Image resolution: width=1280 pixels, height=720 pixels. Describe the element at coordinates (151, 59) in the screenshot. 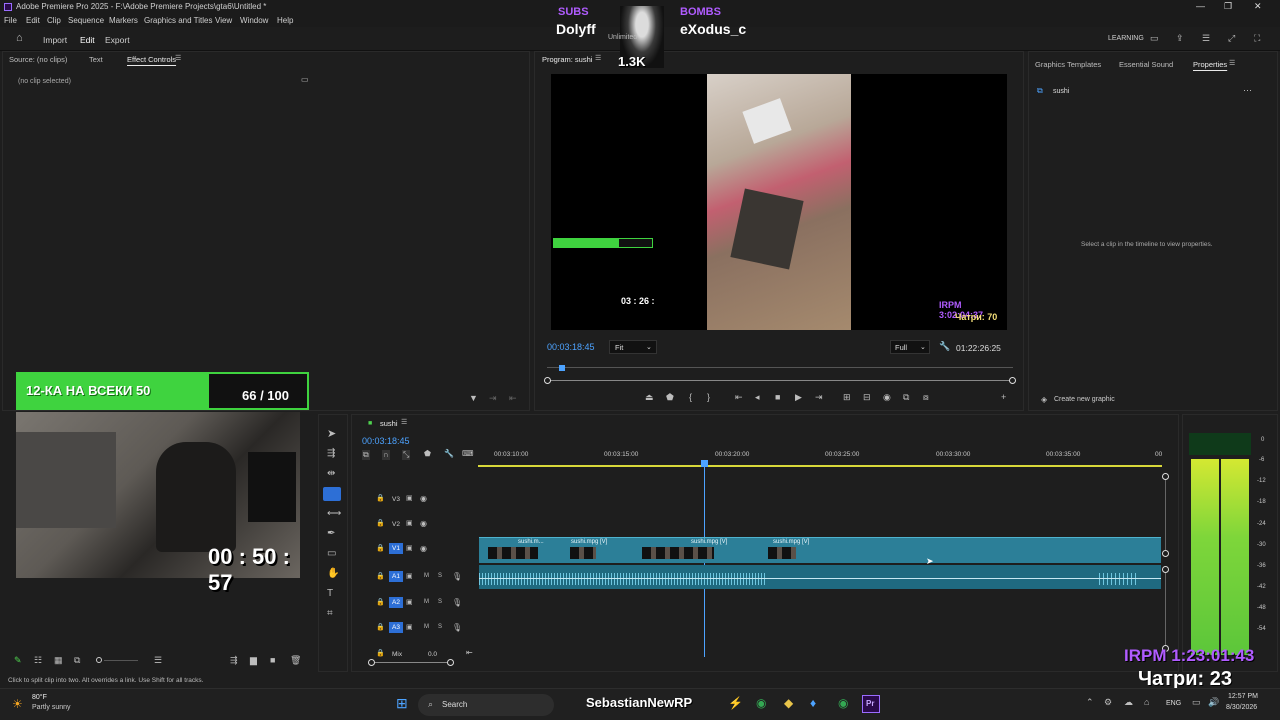

I see `tab-effect-controls: Effect Controls` at that location.